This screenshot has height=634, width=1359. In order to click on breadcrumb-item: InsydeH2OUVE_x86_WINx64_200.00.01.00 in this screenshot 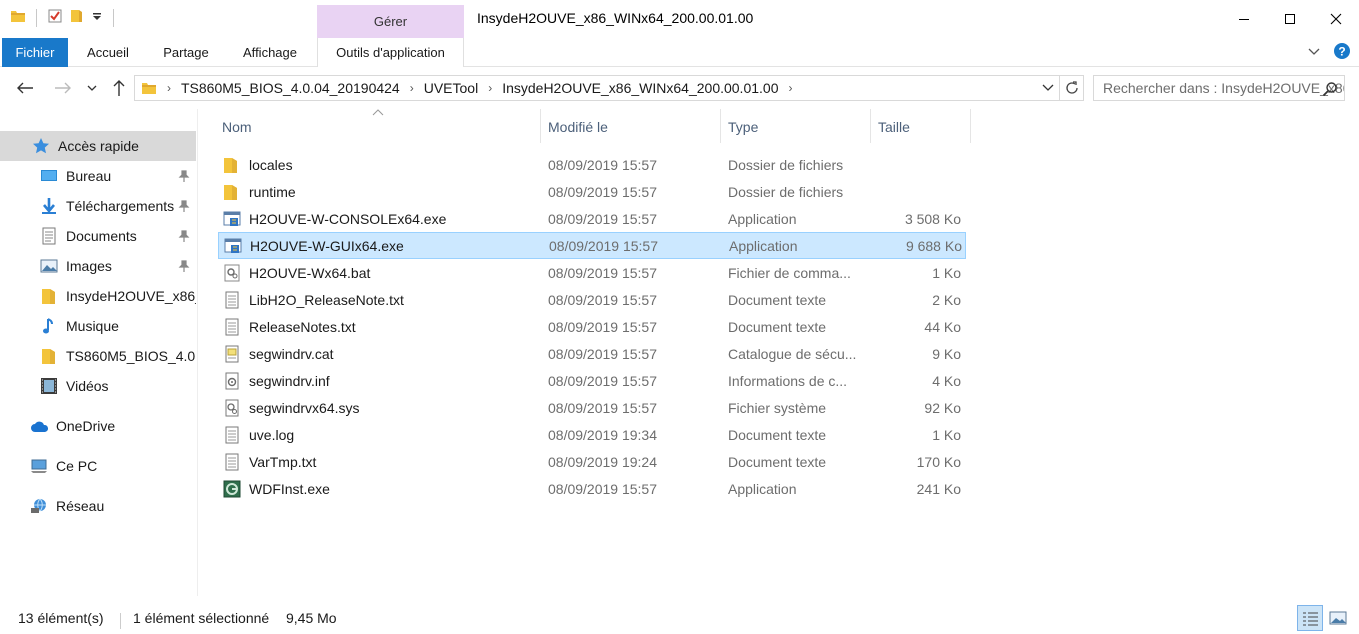, I will do `click(640, 88)`.